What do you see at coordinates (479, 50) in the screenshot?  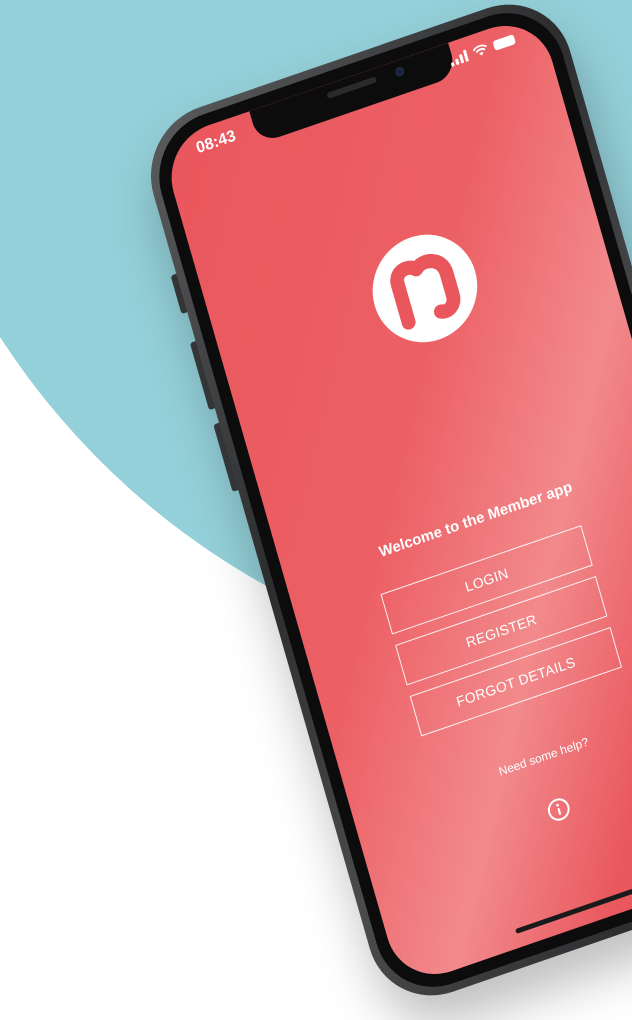 I see `wifi-icon` at bounding box center [479, 50].